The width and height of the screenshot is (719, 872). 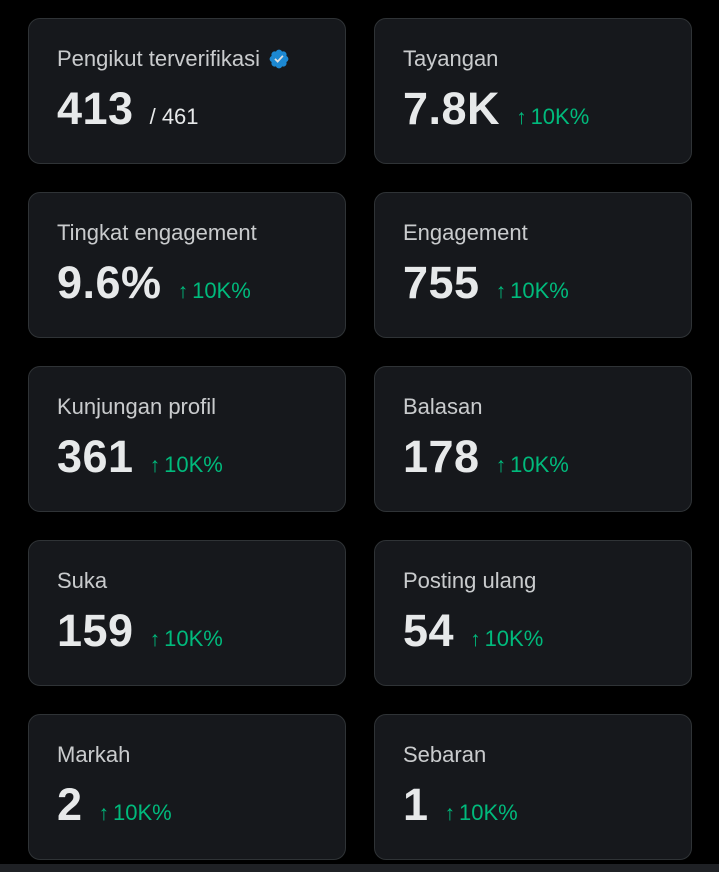 What do you see at coordinates (187, 91) in the screenshot?
I see `stat-card-verified-followers: Pengikut terverifikasi 413 / 461` at bounding box center [187, 91].